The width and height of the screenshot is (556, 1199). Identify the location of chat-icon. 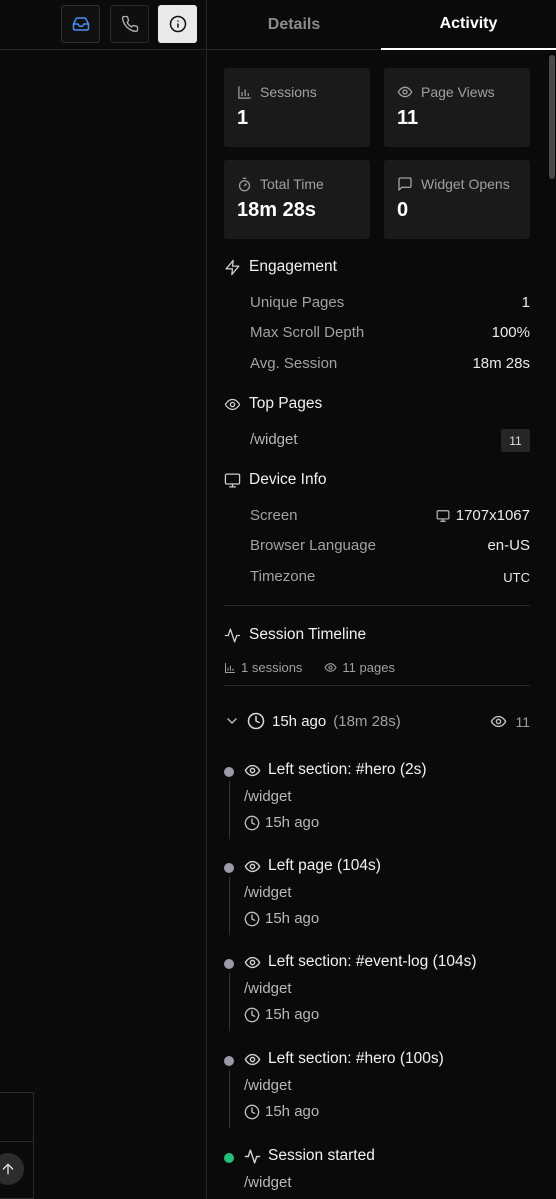
(405, 184).